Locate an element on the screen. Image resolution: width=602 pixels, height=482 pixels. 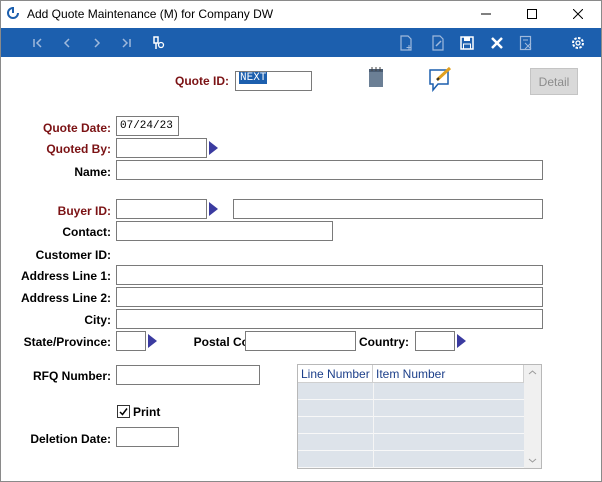
contact-label: Contact: is located at coordinates (86, 232).